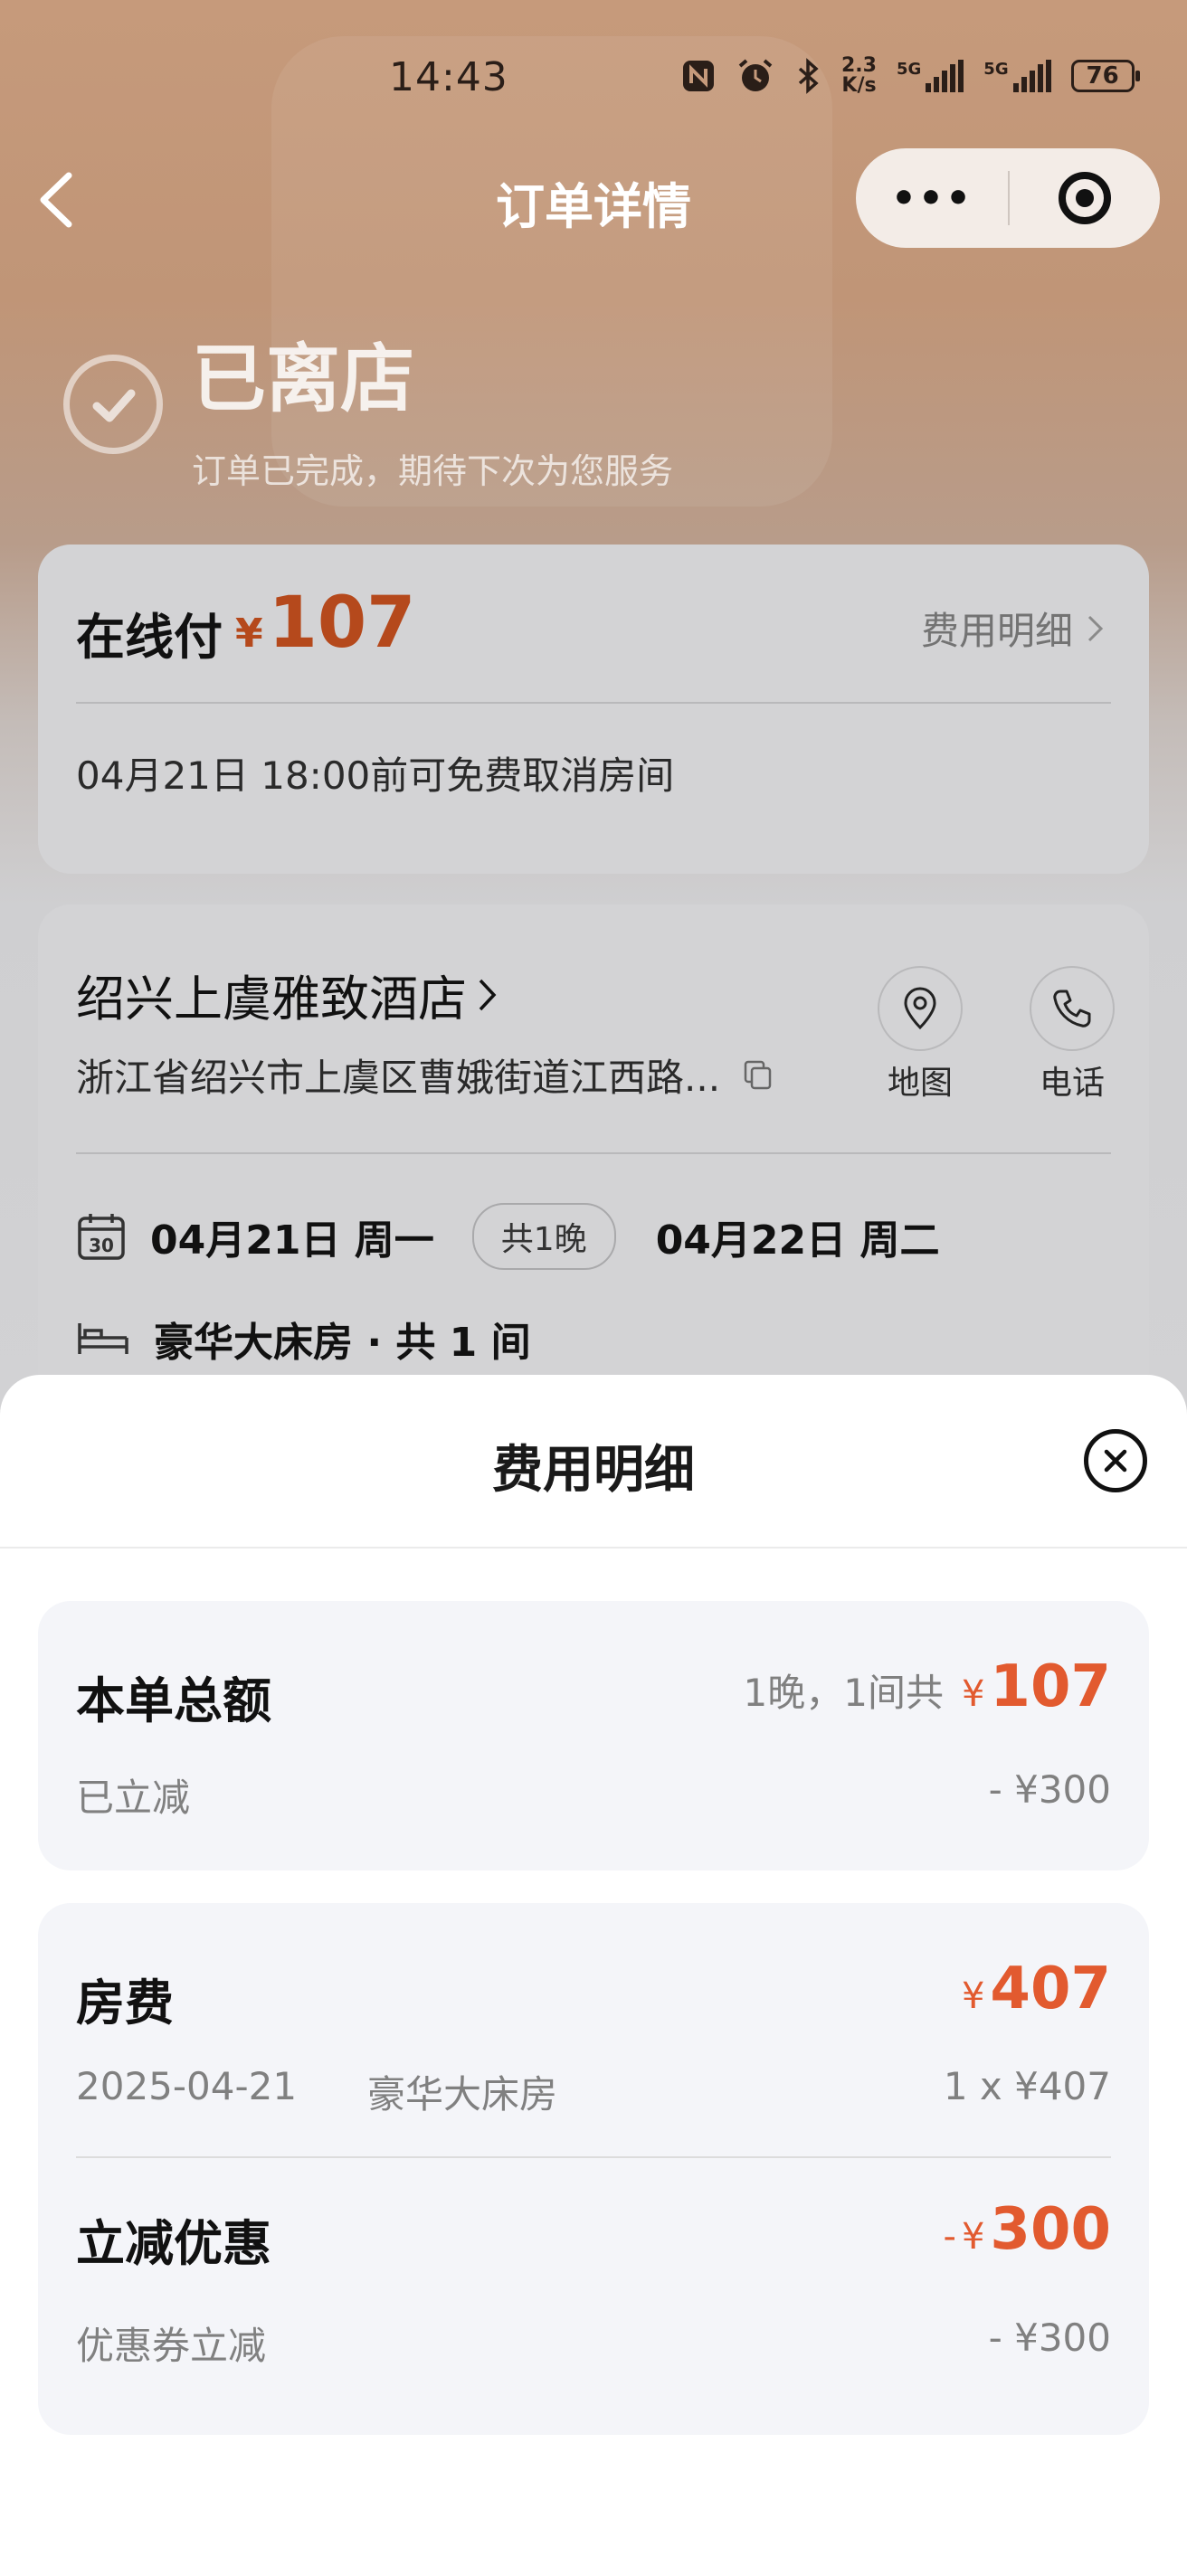  I want to click on target-icon, so click(1085, 198).